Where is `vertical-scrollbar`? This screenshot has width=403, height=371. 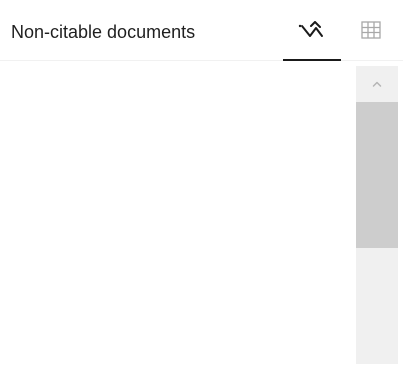 vertical-scrollbar is located at coordinates (377, 215).